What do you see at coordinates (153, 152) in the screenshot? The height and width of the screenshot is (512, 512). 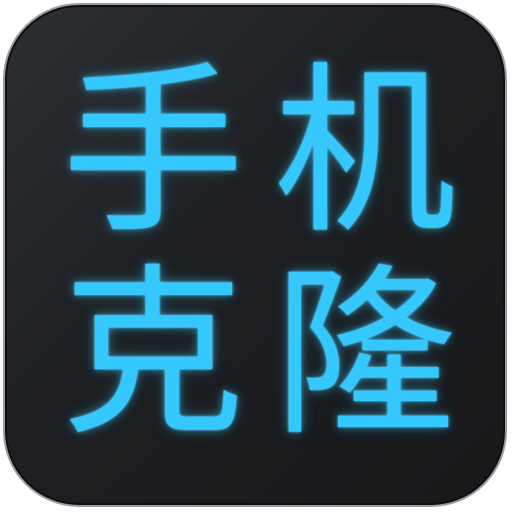 I see `app-icon-char-1: 手` at bounding box center [153, 152].